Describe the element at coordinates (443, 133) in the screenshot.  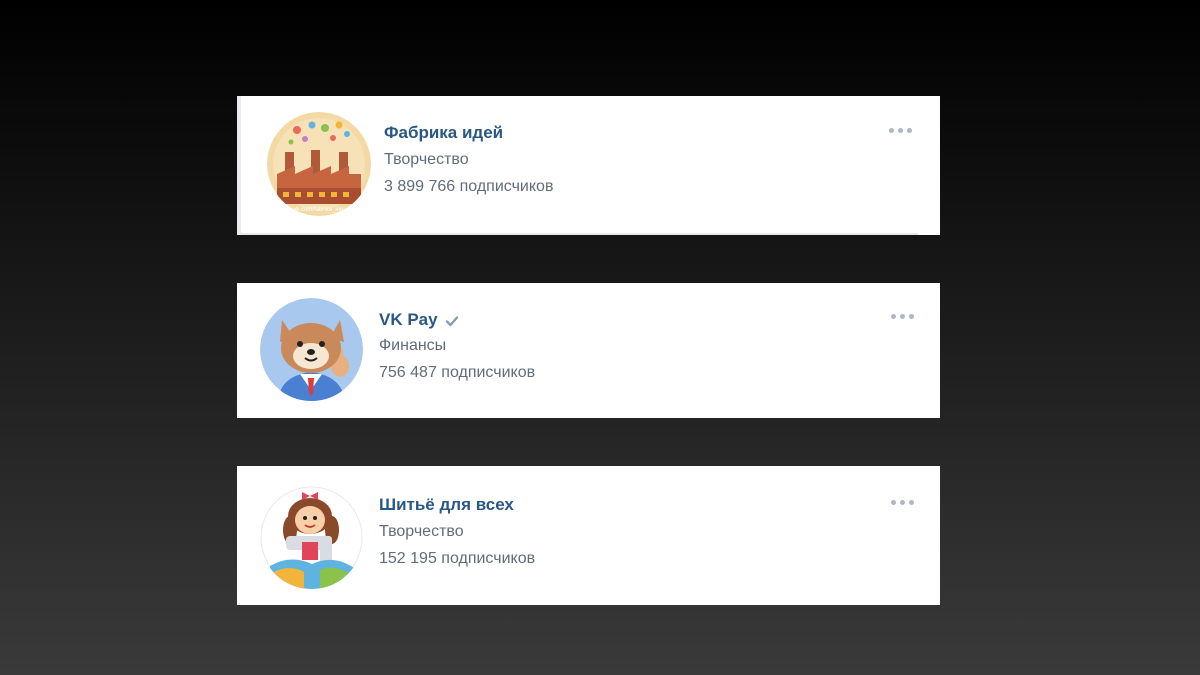
I see `community-name: Фабрика идей` at that location.